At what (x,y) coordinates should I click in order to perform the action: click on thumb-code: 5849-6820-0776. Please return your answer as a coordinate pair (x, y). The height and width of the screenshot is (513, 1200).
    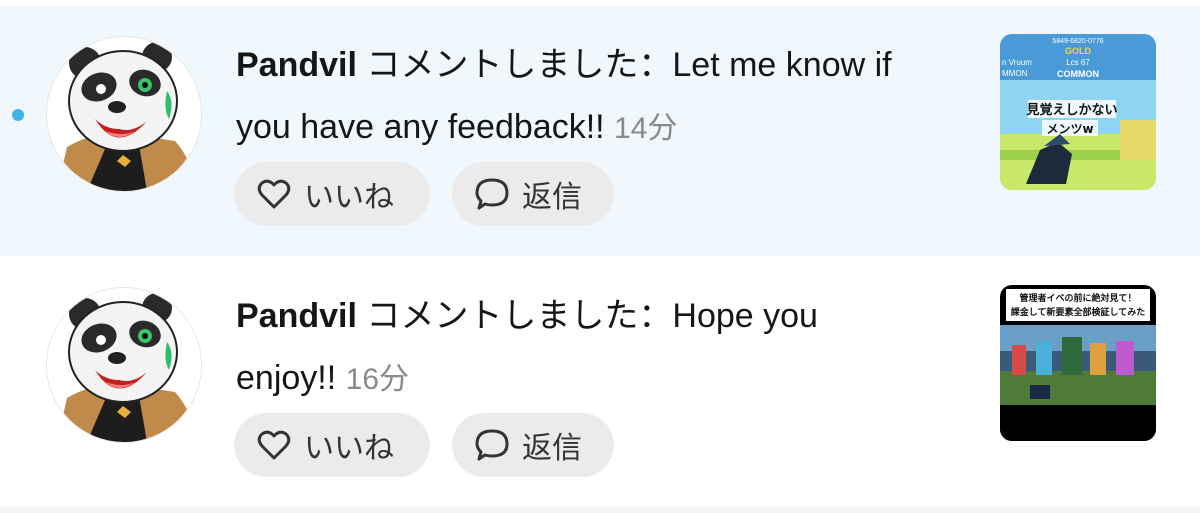
    Looking at the image, I should click on (1077, 41).